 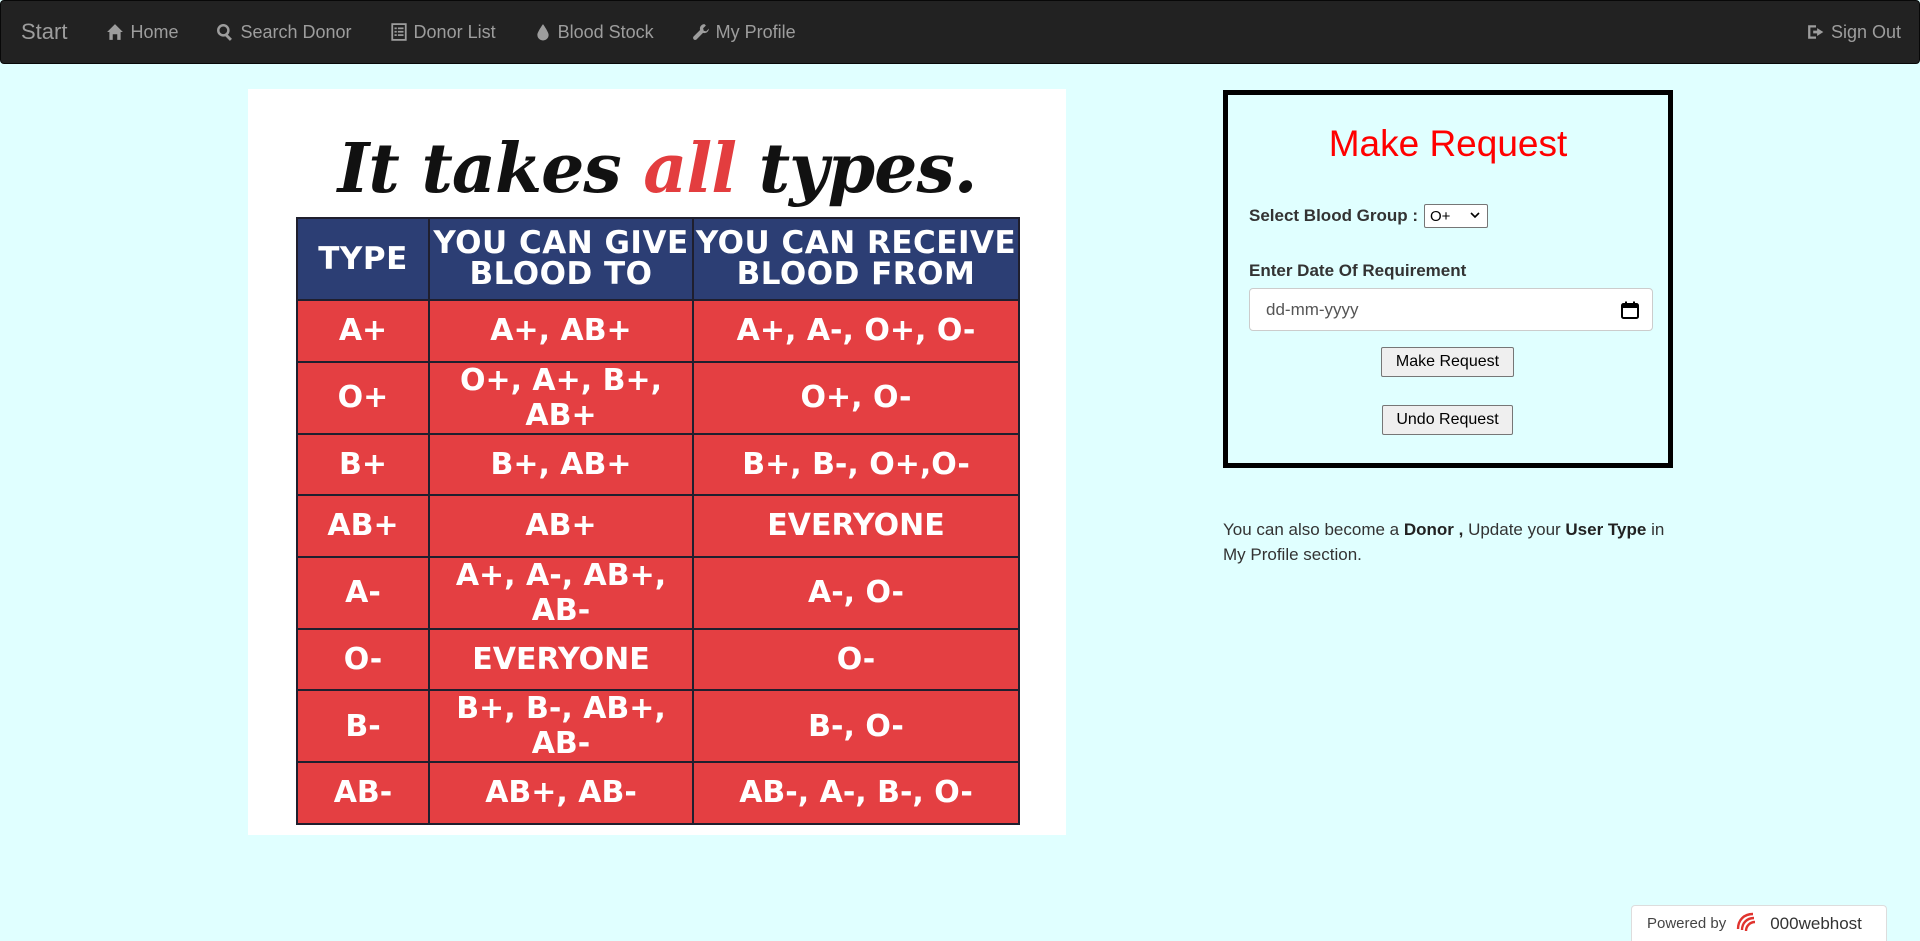 I want to click on make-request-button: Make Request, so click(x=1447, y=362).